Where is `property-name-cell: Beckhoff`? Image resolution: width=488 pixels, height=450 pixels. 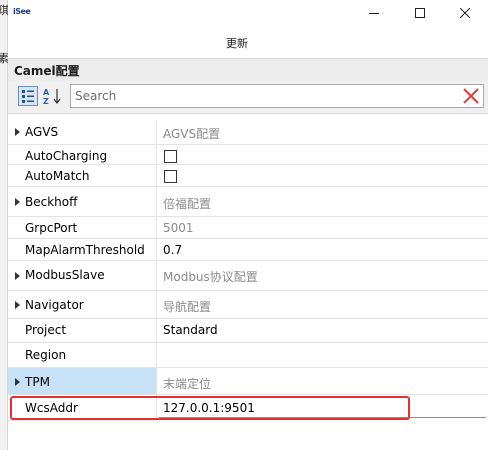 property-name-cell: Beckhoff is located at coordinates (82, 202).